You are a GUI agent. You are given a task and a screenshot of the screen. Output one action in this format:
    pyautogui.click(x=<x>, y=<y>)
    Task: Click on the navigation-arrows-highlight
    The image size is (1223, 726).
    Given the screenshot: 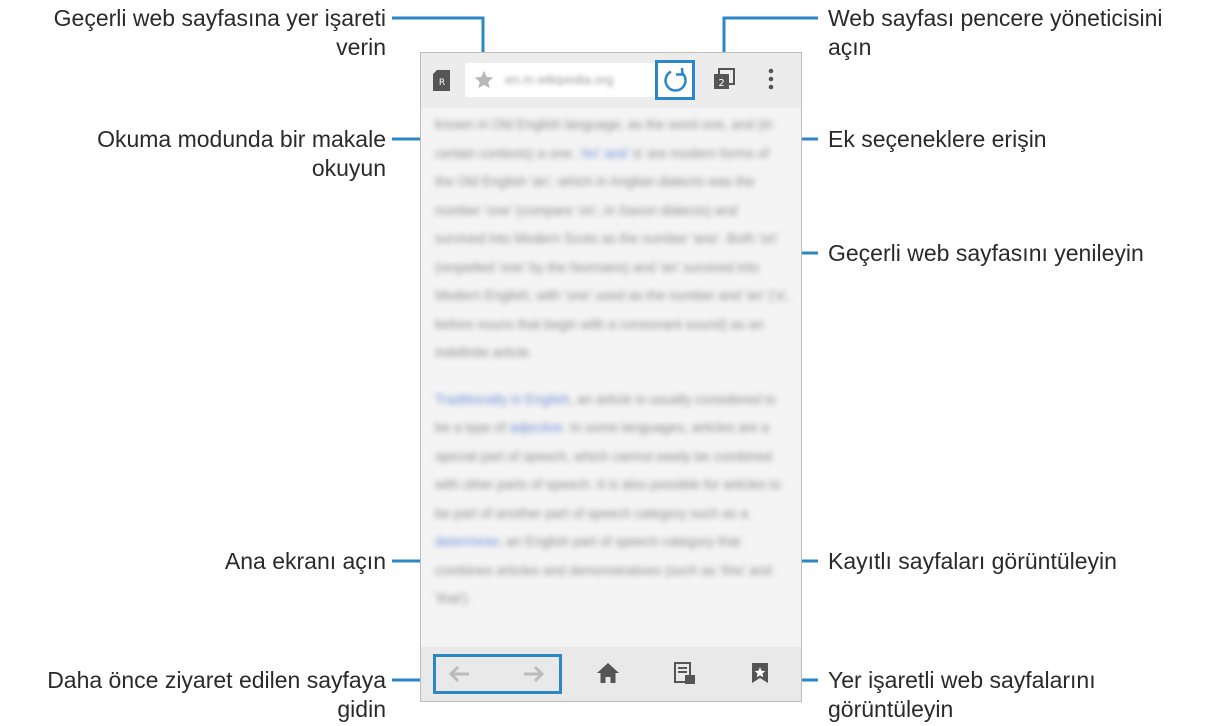 What is the action you would take?
    pyautogui.click(x=497, y=674)
    